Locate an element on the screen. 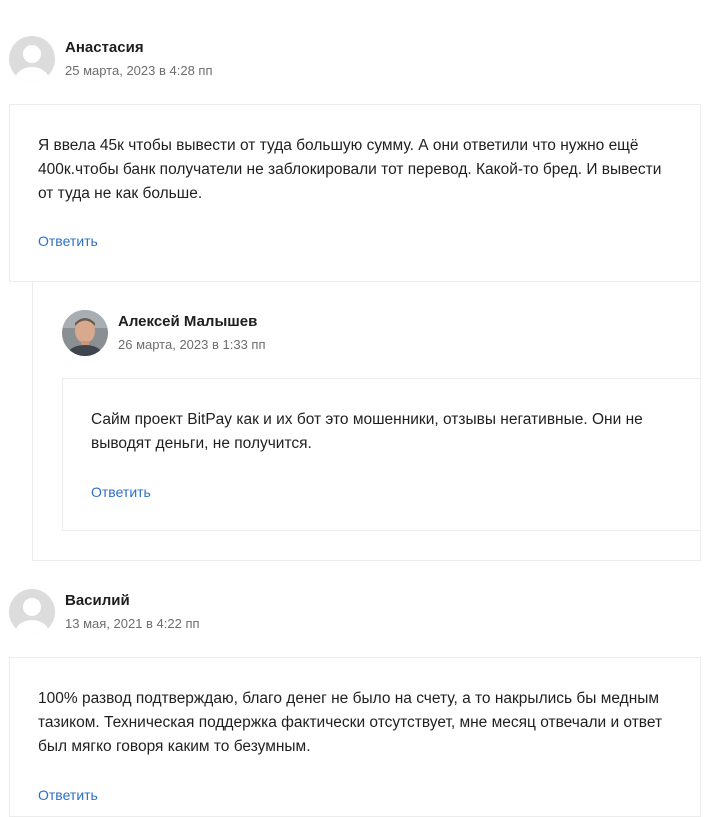 Image resolution: width=726 pixels, height=817 pixels. comment-author: Алексей Малышев is located at coordinates (187, 321).